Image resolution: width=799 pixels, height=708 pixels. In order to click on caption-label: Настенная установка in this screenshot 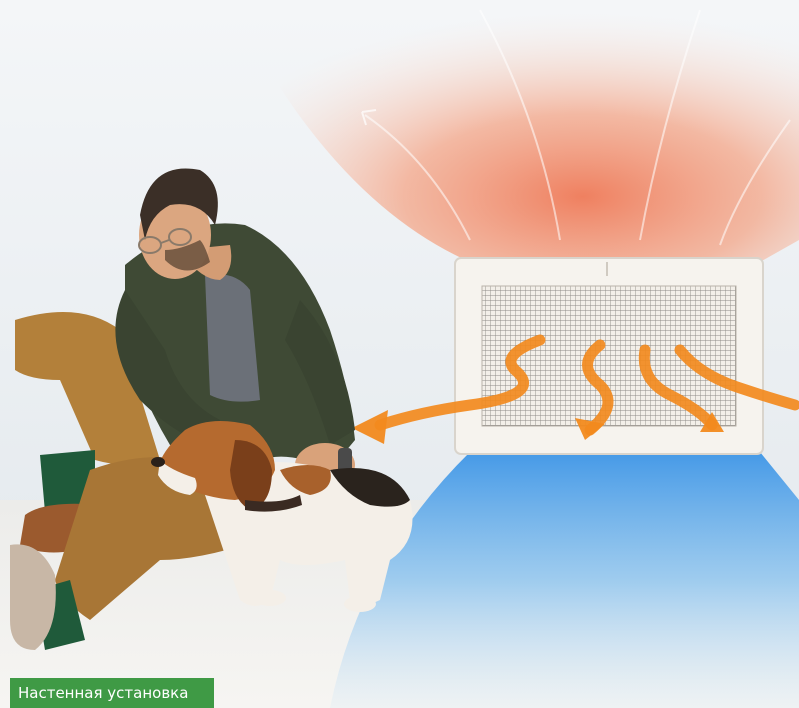, I will do `click(112, 693)`.